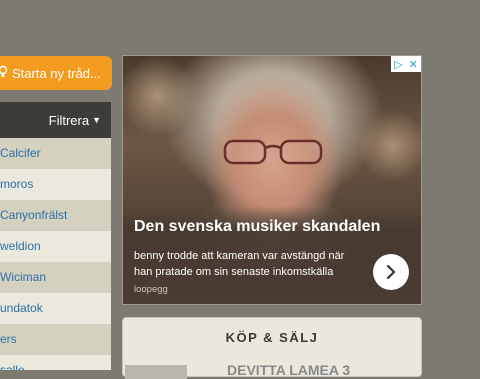  Describe the element at coordinates (55, 362) in the screenshot. I see `user-link: salle` at that location.